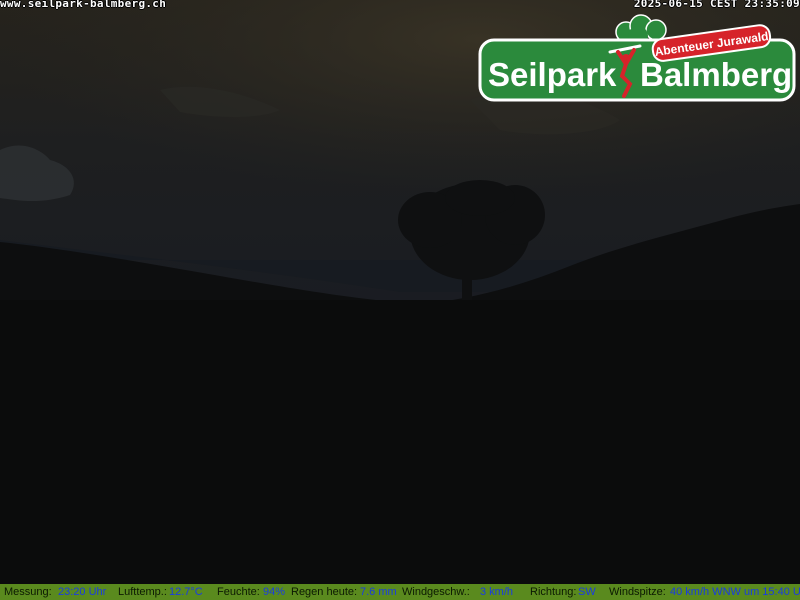 The width and height of the screenshot is (800, 600). What do you see at coordinates (735, 592) in the screenshot?
I see `wind-gust-value: 40 km/h WNW um 15:40 U` at bounding box center [735, 592].